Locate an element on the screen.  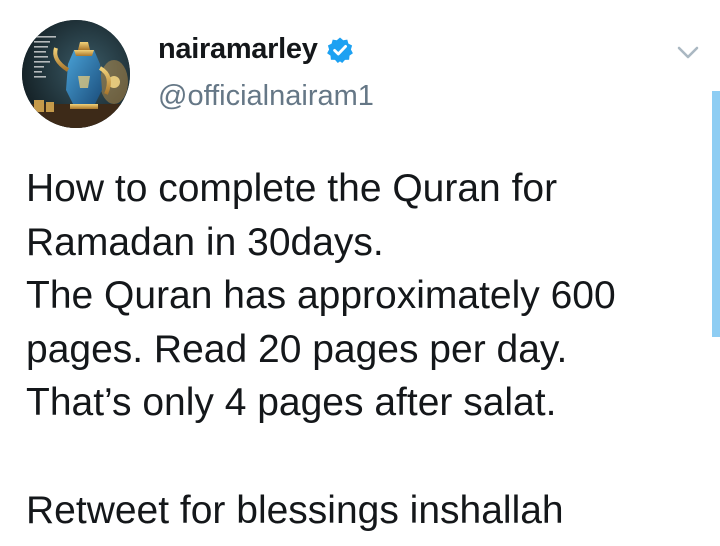
display-name: nairamarley is located at coordinates (238, 49).